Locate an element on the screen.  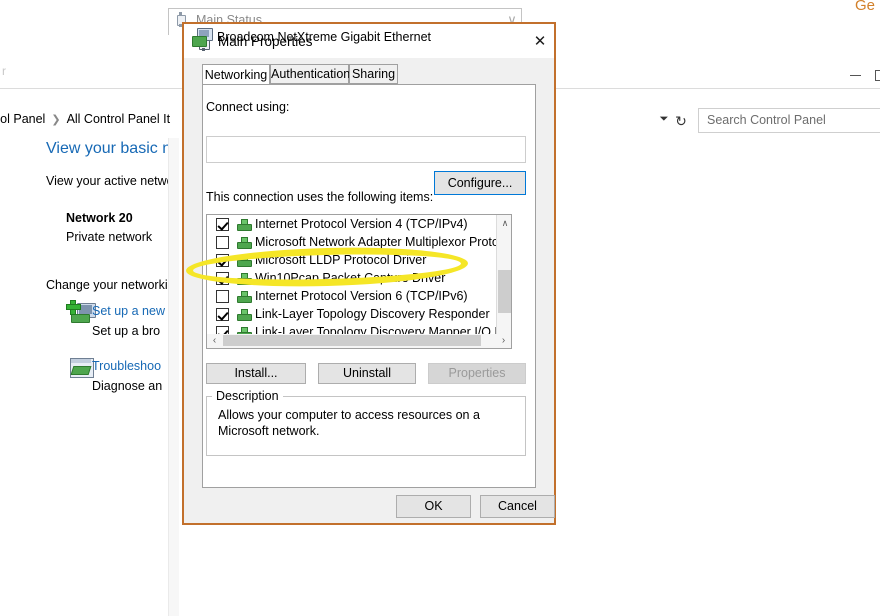
scroll-left-icon: ‹ is located at coordinates (214, 340).